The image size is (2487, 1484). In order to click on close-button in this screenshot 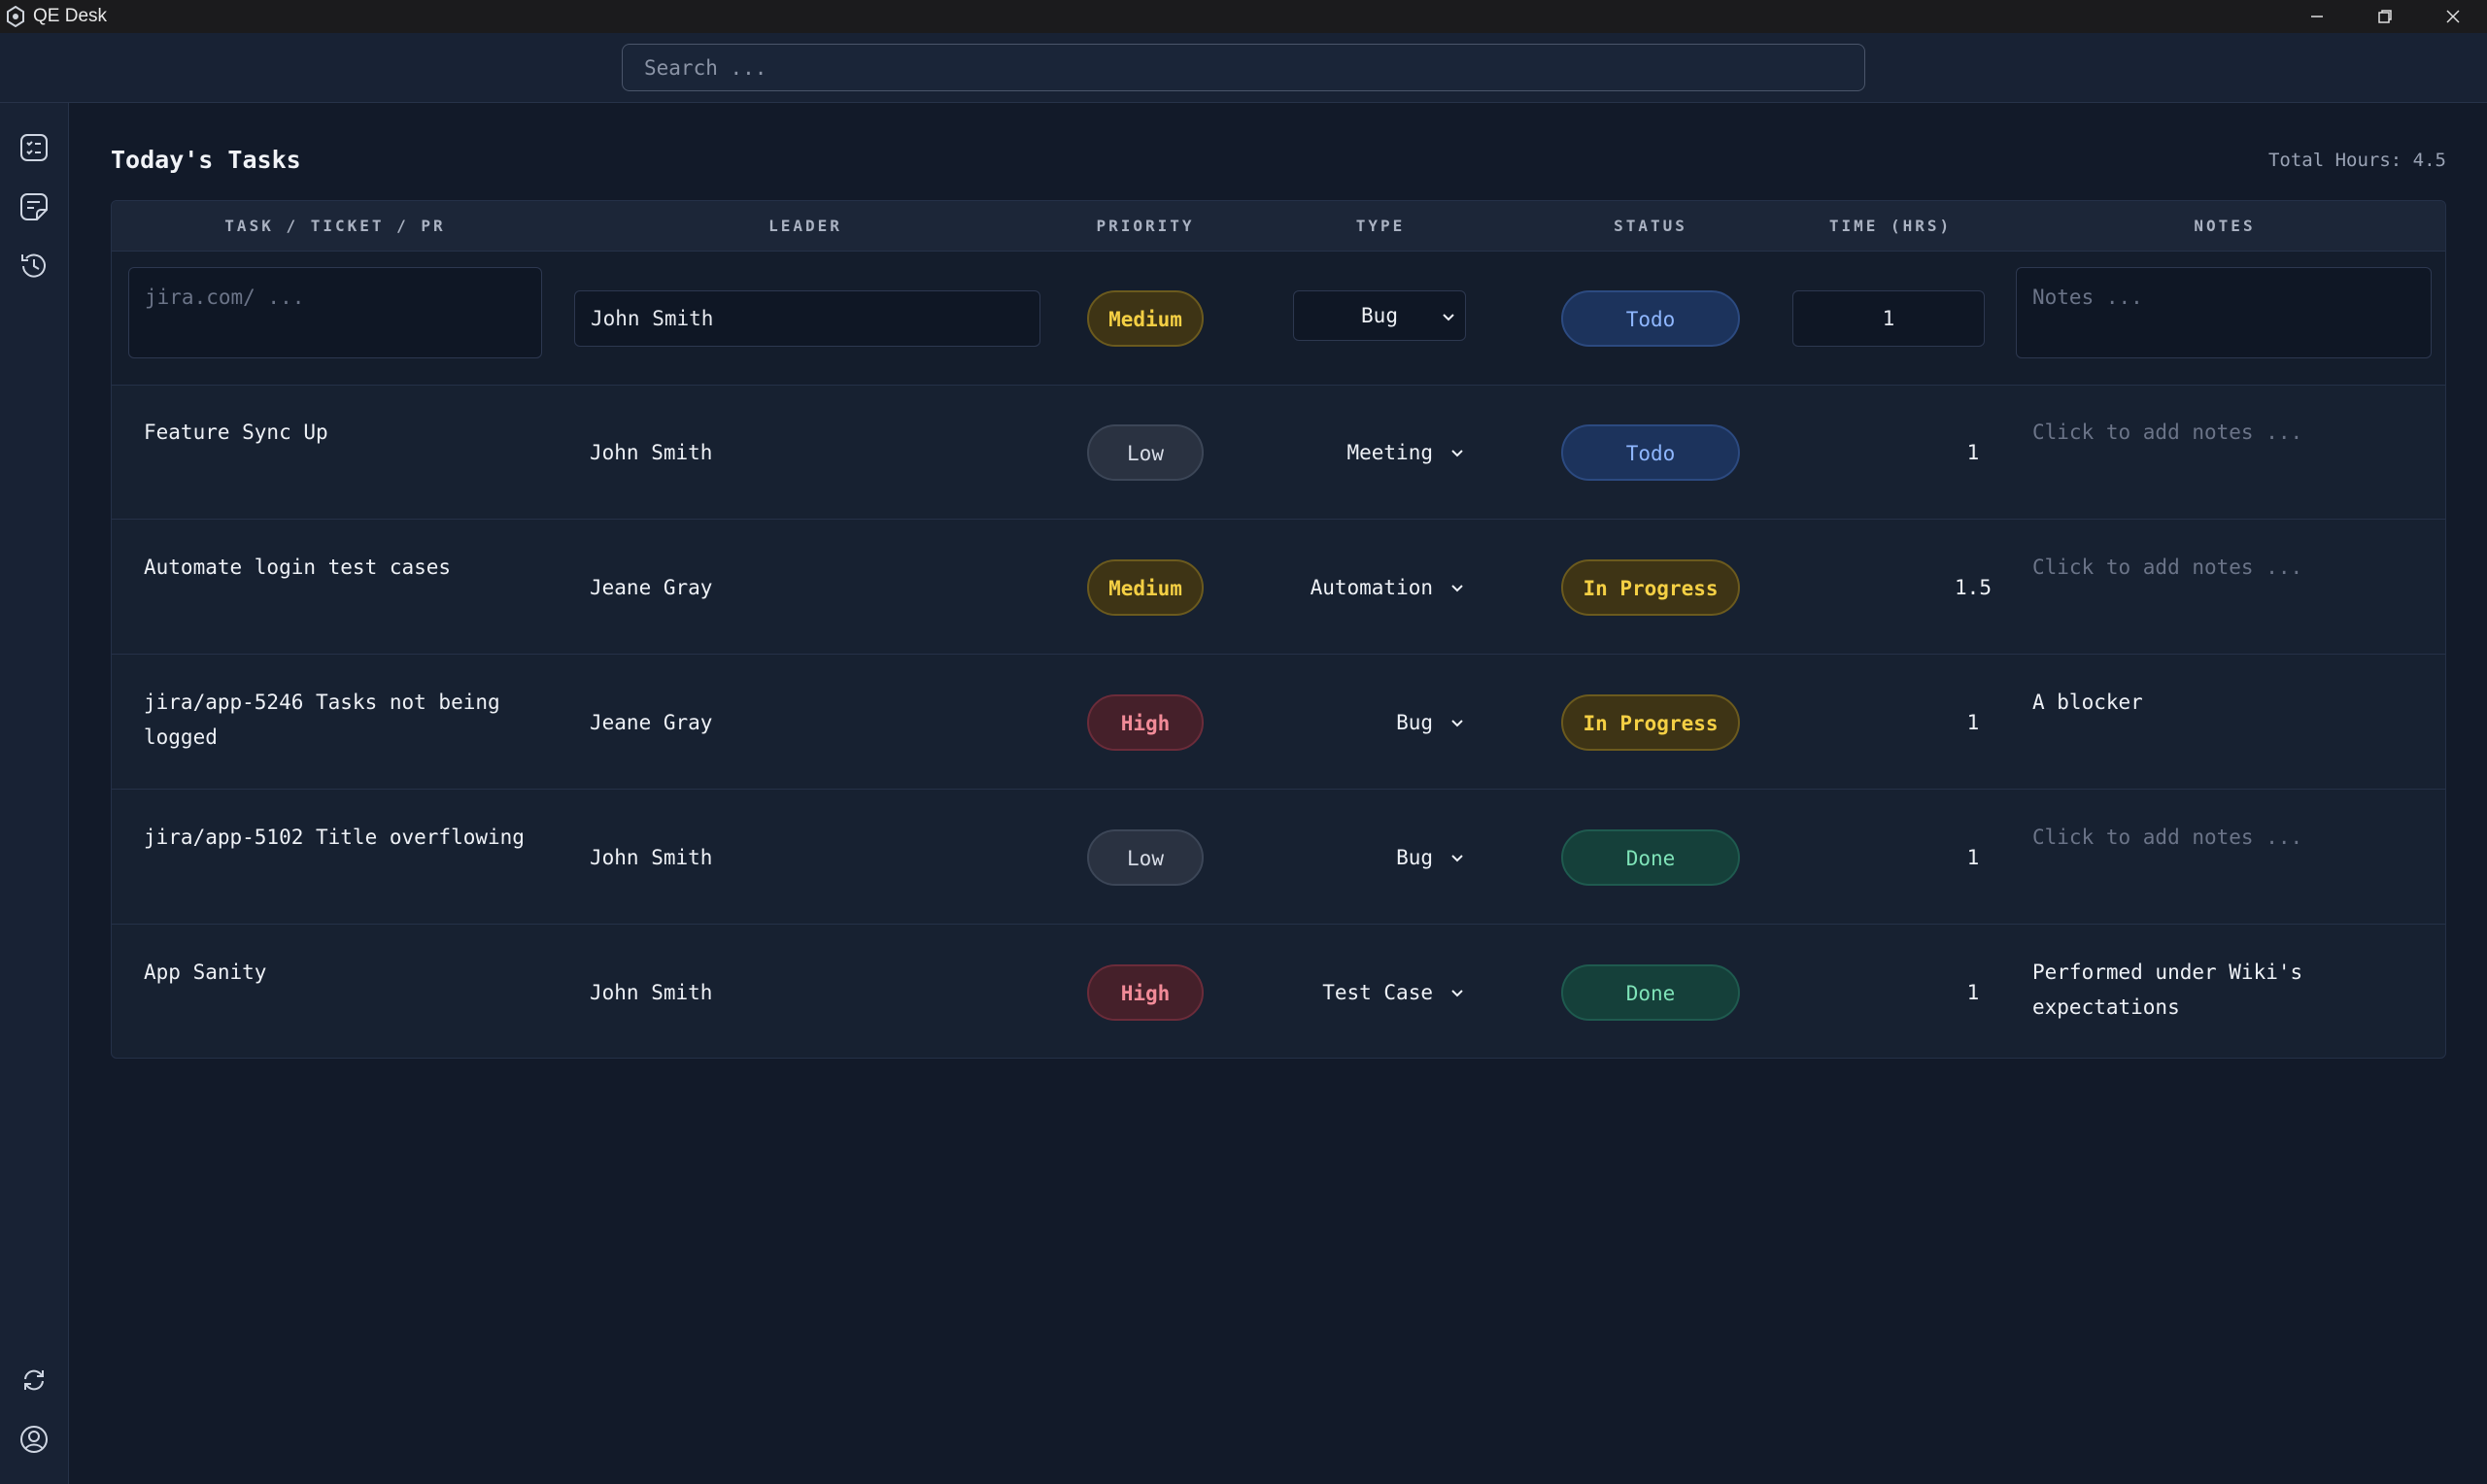, I will do `click(2453, 16)`.